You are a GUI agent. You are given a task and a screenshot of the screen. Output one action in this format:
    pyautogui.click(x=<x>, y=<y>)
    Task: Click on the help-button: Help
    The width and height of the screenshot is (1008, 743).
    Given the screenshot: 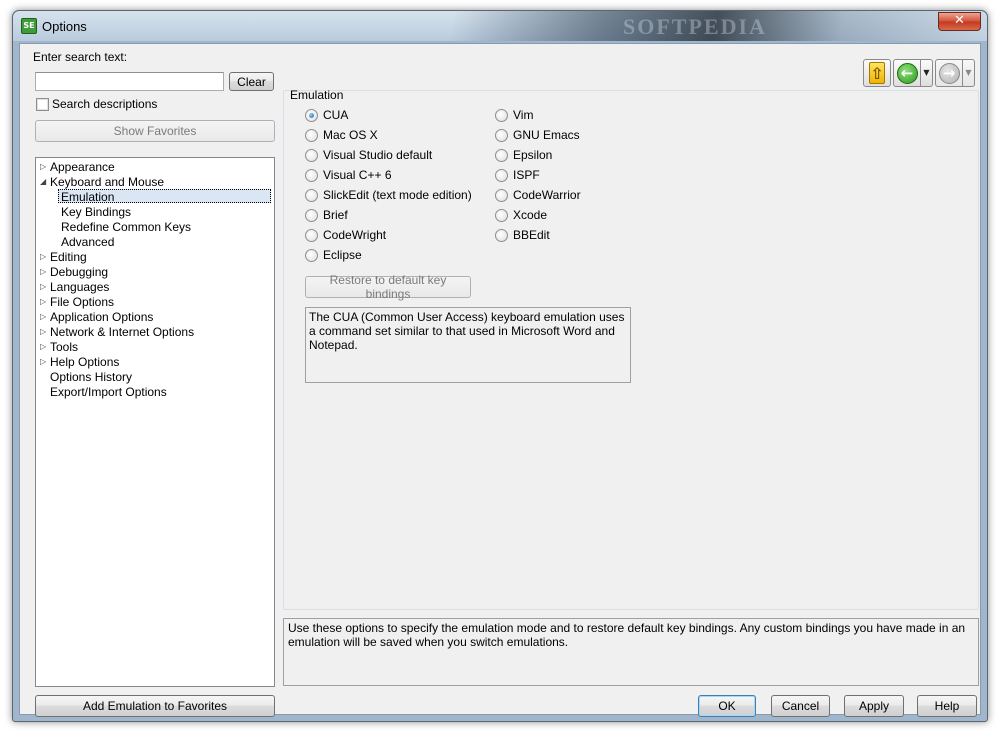 What is the action you would take?
    pyautogui.click(x=947, y=706)
    